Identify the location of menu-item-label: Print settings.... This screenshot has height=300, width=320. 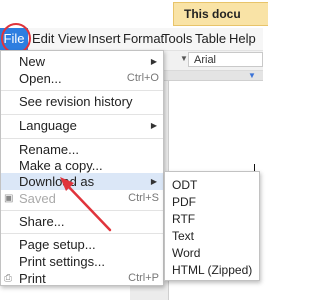
(62, 261).